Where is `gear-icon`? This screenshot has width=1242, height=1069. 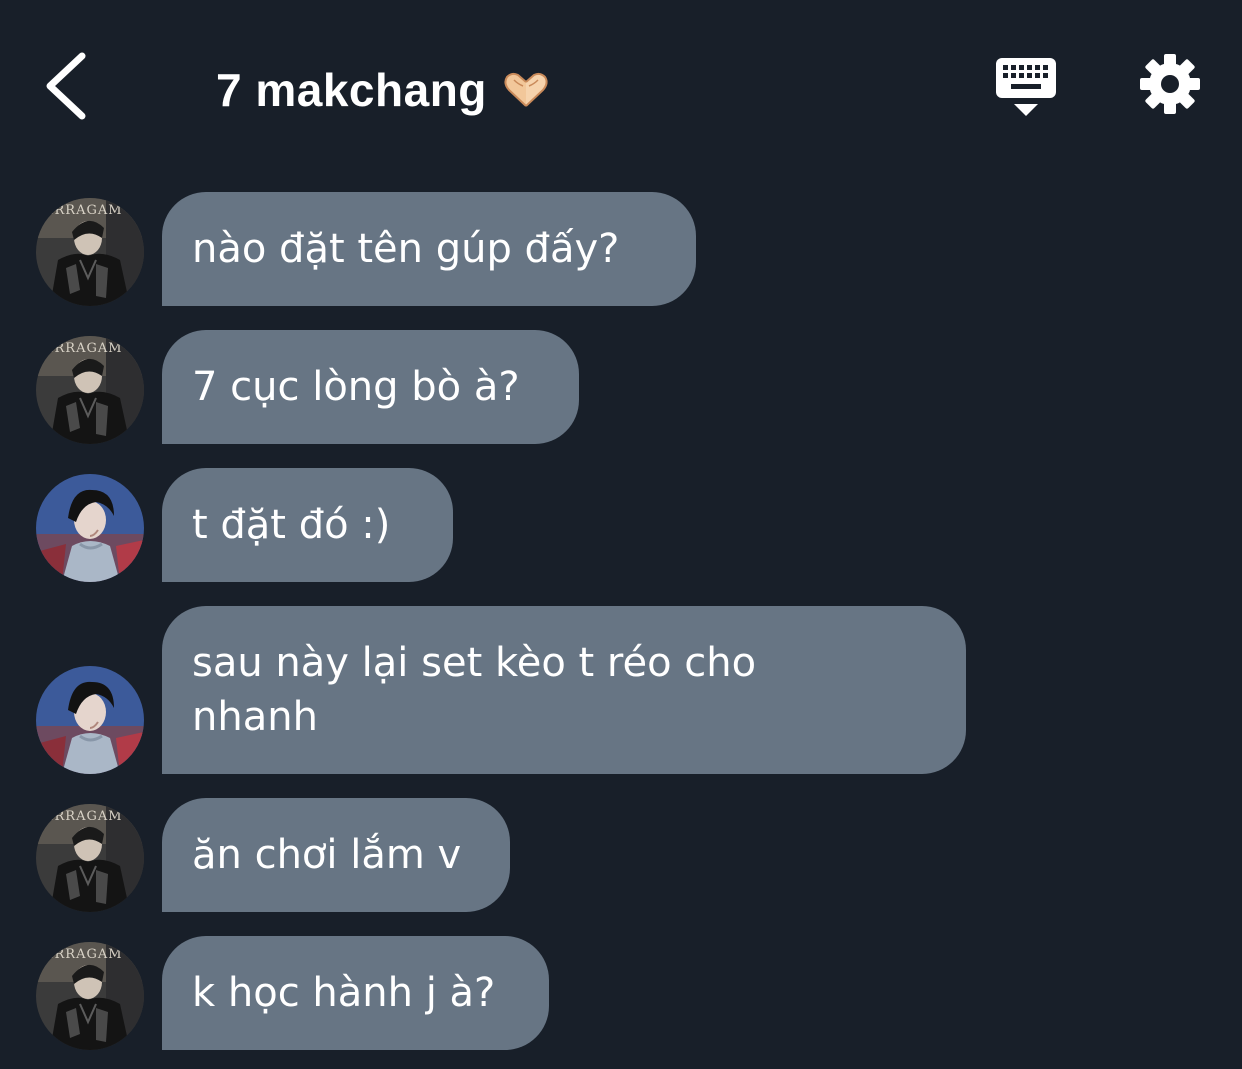
gear-icon is located at coordinates (1170, 84).